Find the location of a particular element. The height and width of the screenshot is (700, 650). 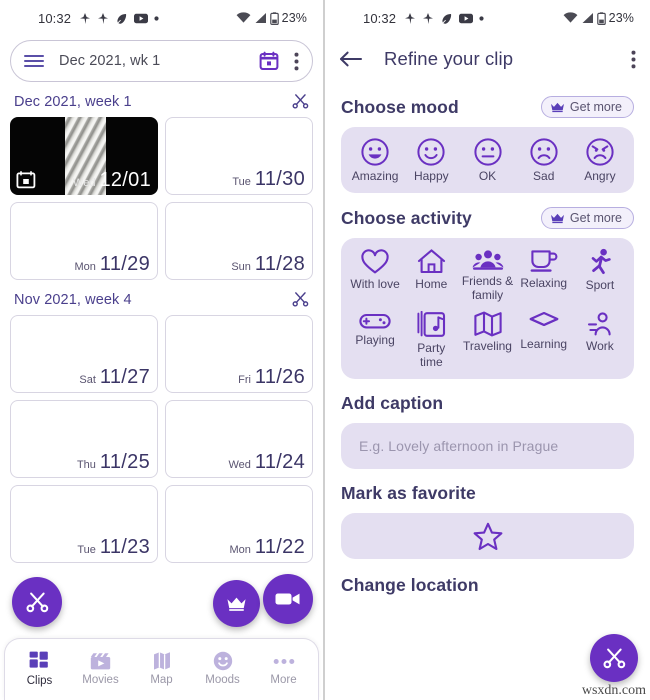

caption-input: E.g. Lovely afternoon in Prague is located at coordinates (487, 446).